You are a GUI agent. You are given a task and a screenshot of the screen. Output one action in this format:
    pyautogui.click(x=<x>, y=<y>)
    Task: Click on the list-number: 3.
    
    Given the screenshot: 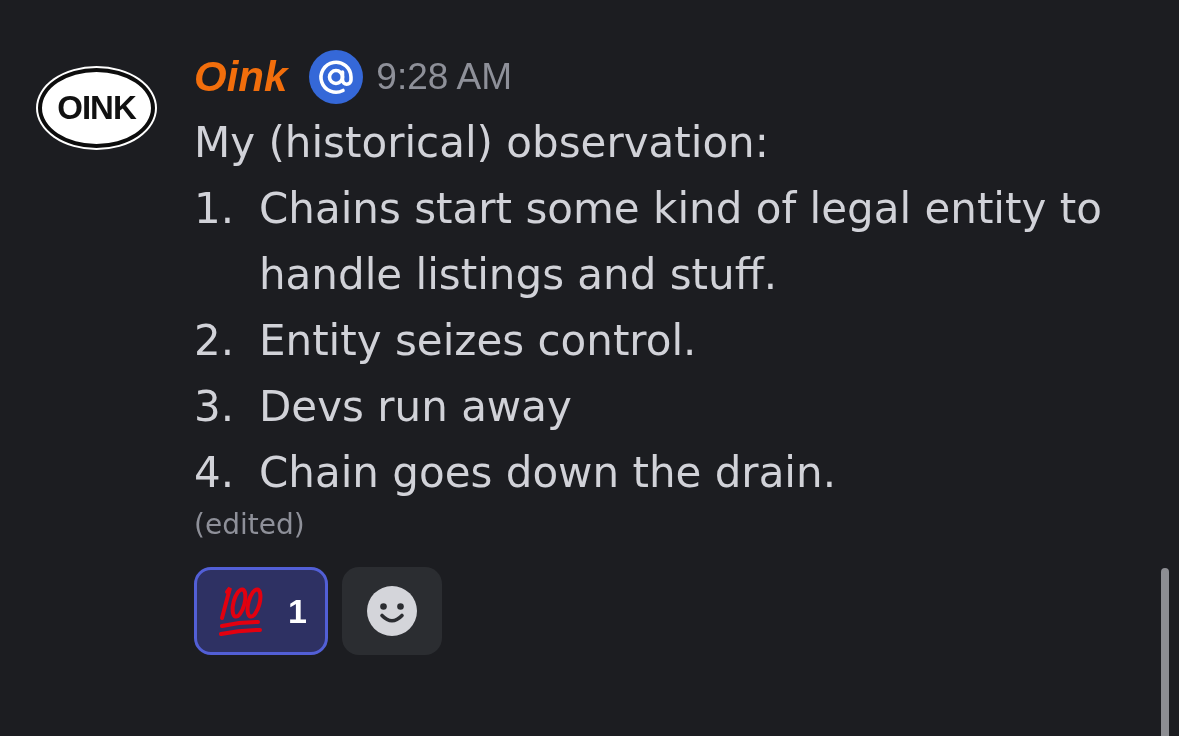 What is the action you would take?
    pyautogui.click(x=215, y=407)
    